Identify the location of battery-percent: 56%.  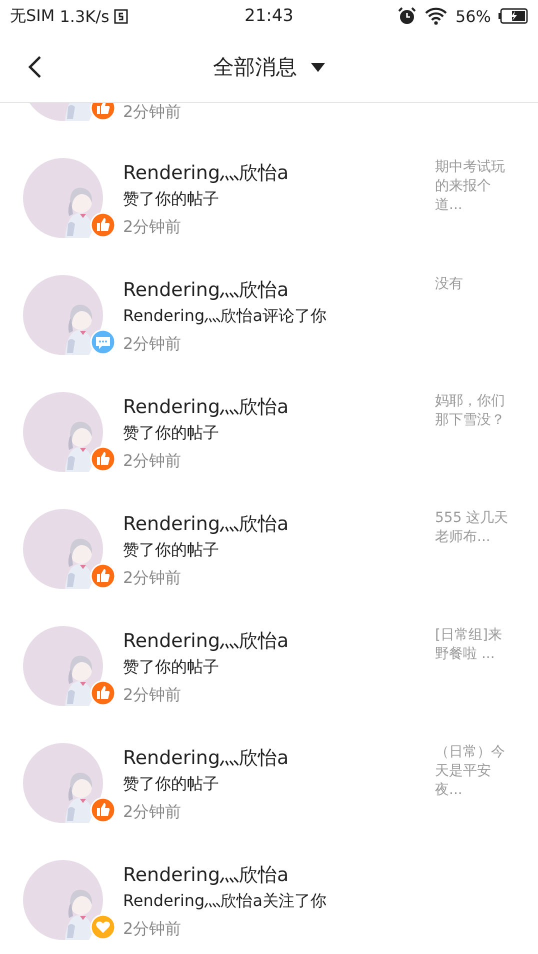
(473, 16).